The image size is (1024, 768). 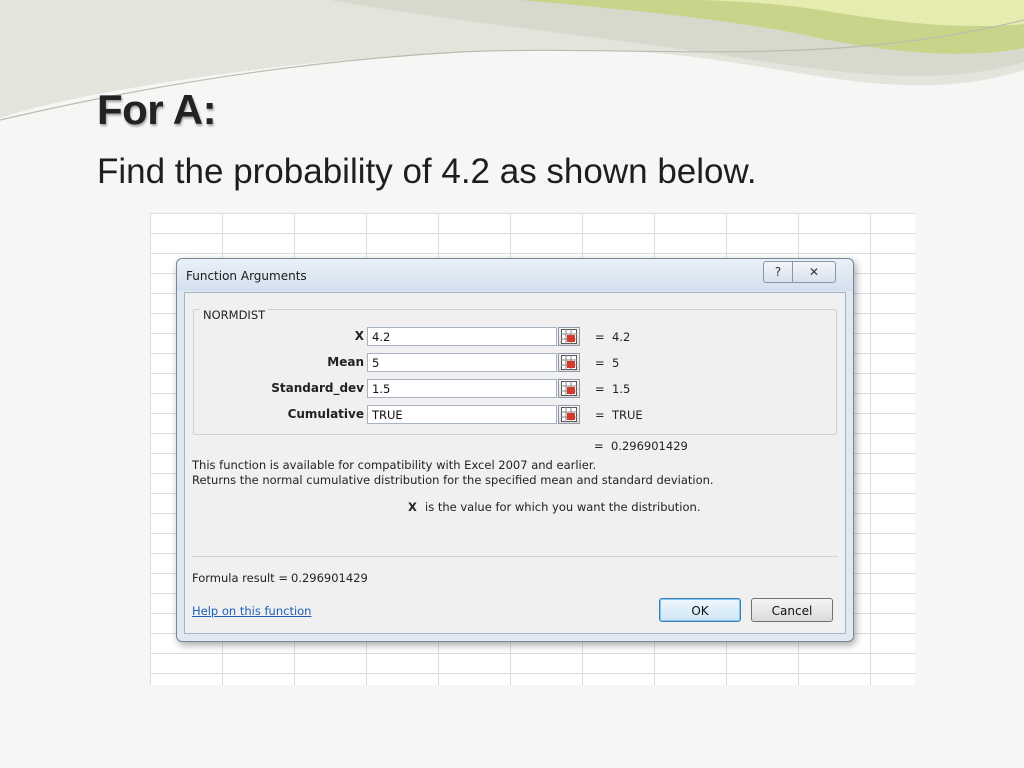 I want to click on close-button: ✕, so click(x=814, y=272).